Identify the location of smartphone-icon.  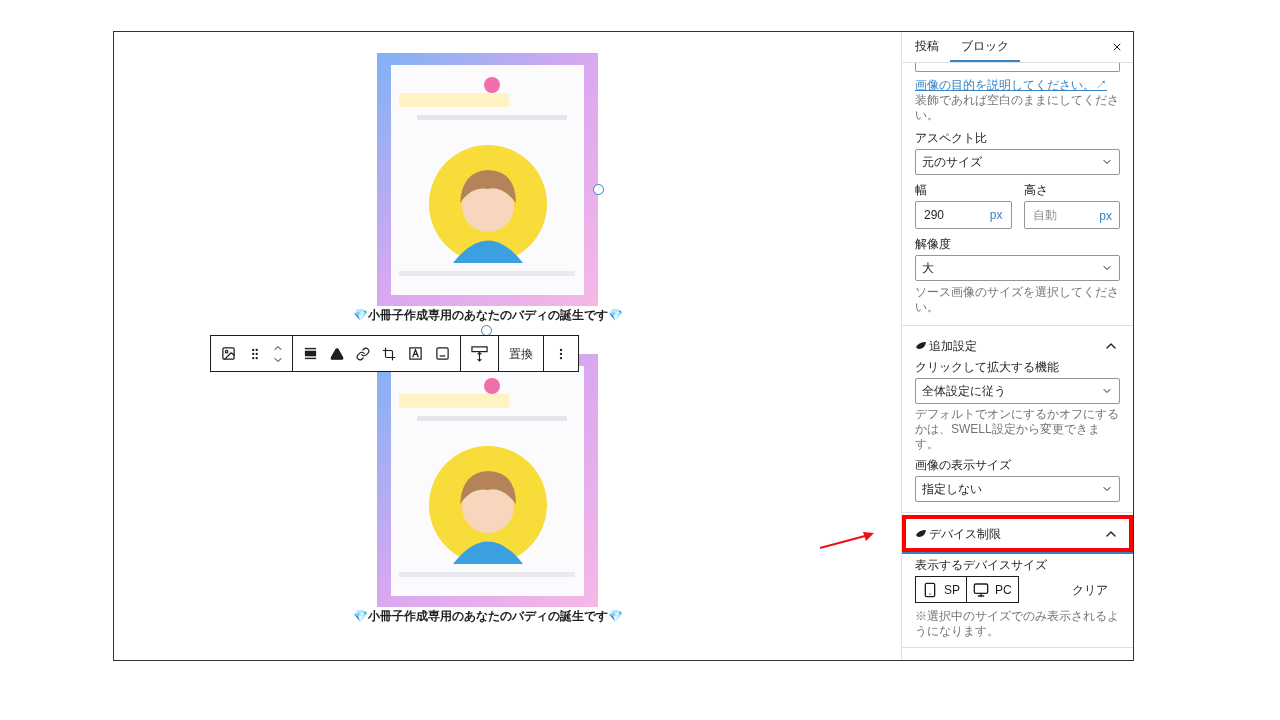
(930, 589).